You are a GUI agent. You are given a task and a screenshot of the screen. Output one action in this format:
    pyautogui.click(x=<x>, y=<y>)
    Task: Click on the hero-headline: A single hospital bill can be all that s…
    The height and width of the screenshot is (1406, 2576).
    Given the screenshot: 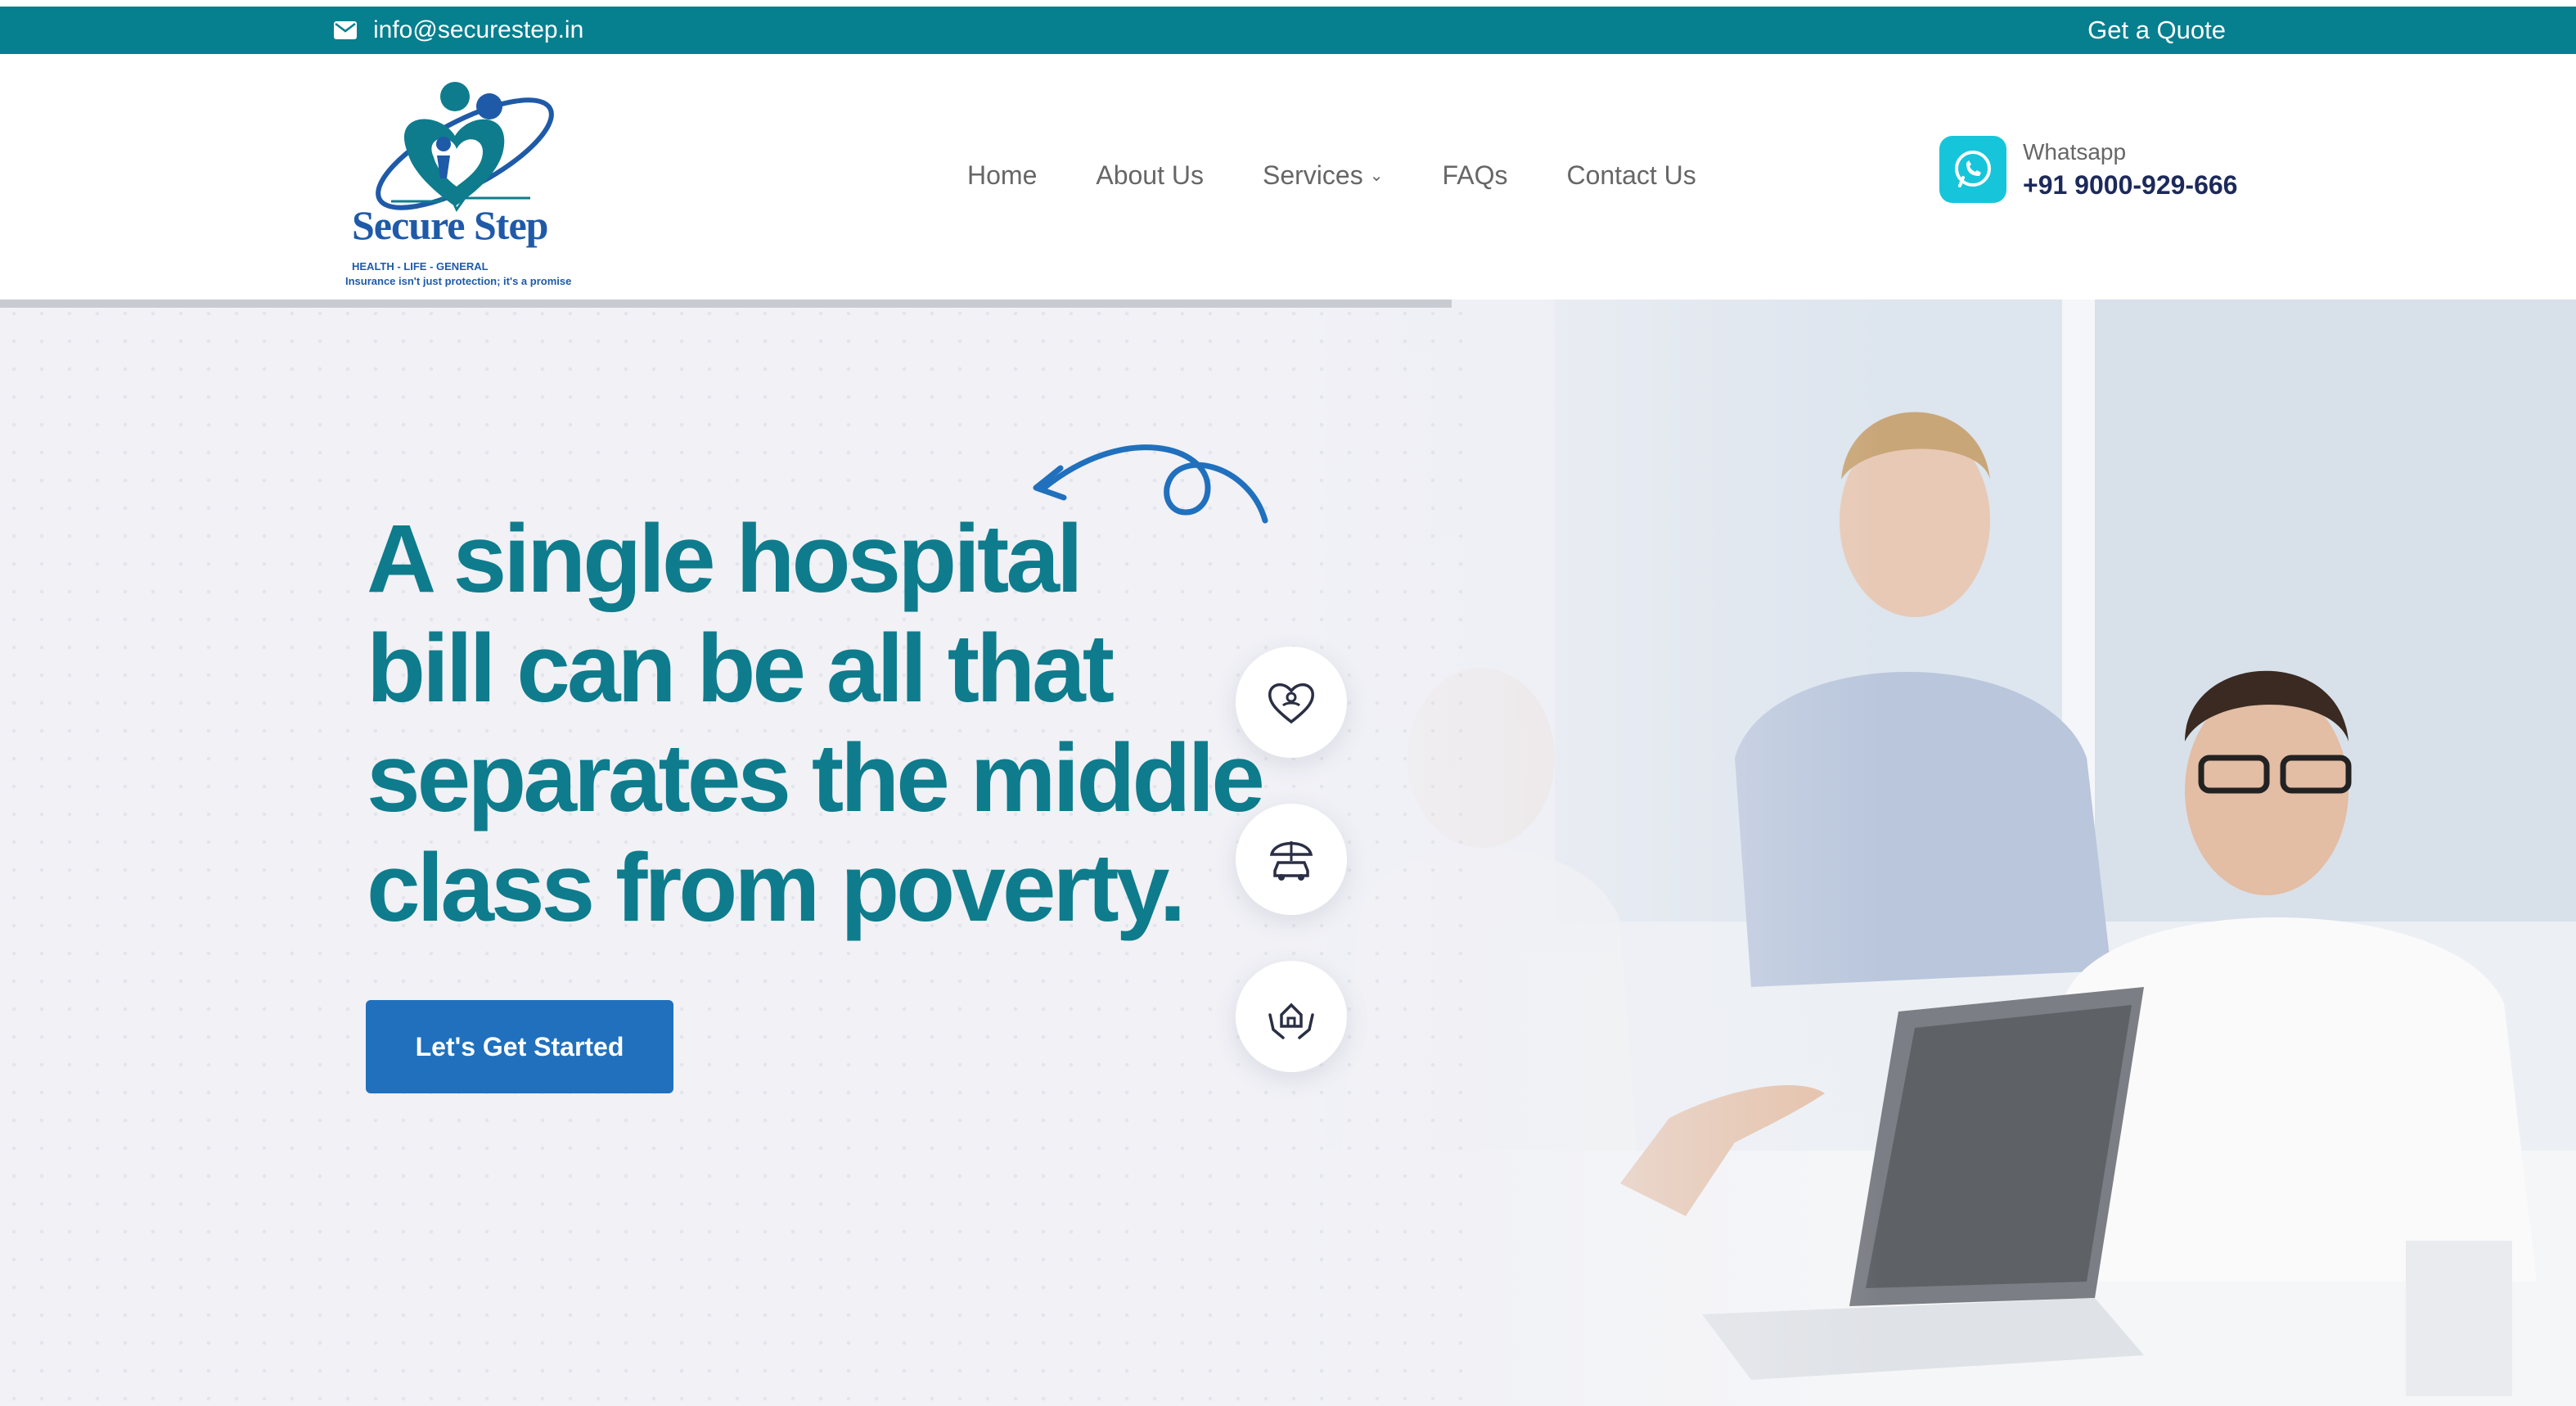 What is the action you would take?
    pyautogui.click(x=817, y=723)
    